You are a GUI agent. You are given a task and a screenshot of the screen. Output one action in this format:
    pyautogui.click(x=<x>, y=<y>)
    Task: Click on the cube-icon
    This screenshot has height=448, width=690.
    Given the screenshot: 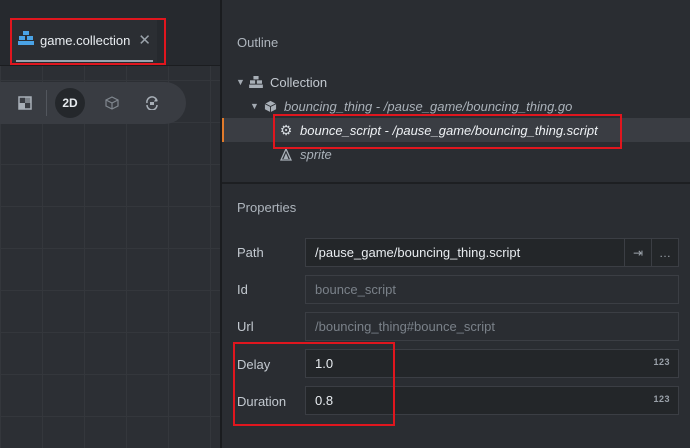 What is the action you would take?
    pyautogui.click(x=112, y=103)
    